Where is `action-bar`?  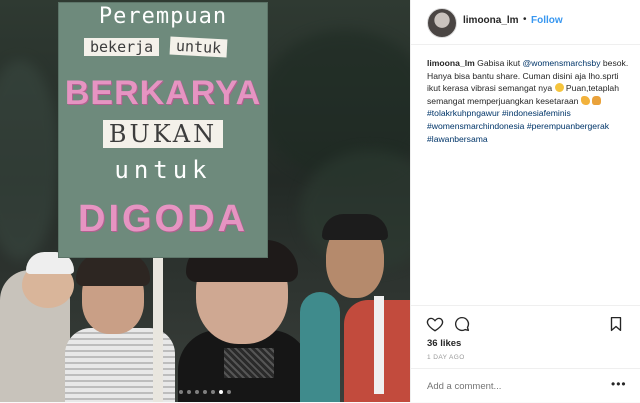 action-bar is located at coordinates (525, 323).